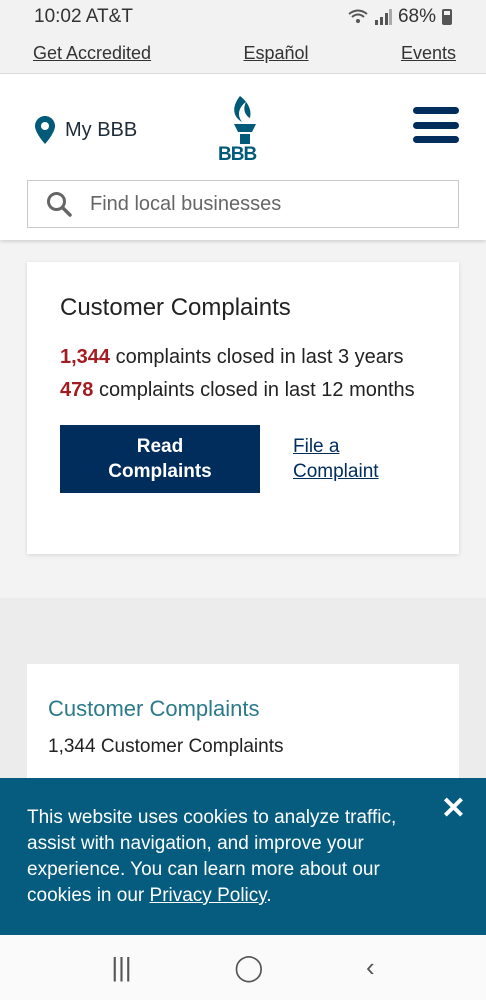 This screenshot has height=1000, width=486. I want to click on status-icons: 68%, so click(400, 17).